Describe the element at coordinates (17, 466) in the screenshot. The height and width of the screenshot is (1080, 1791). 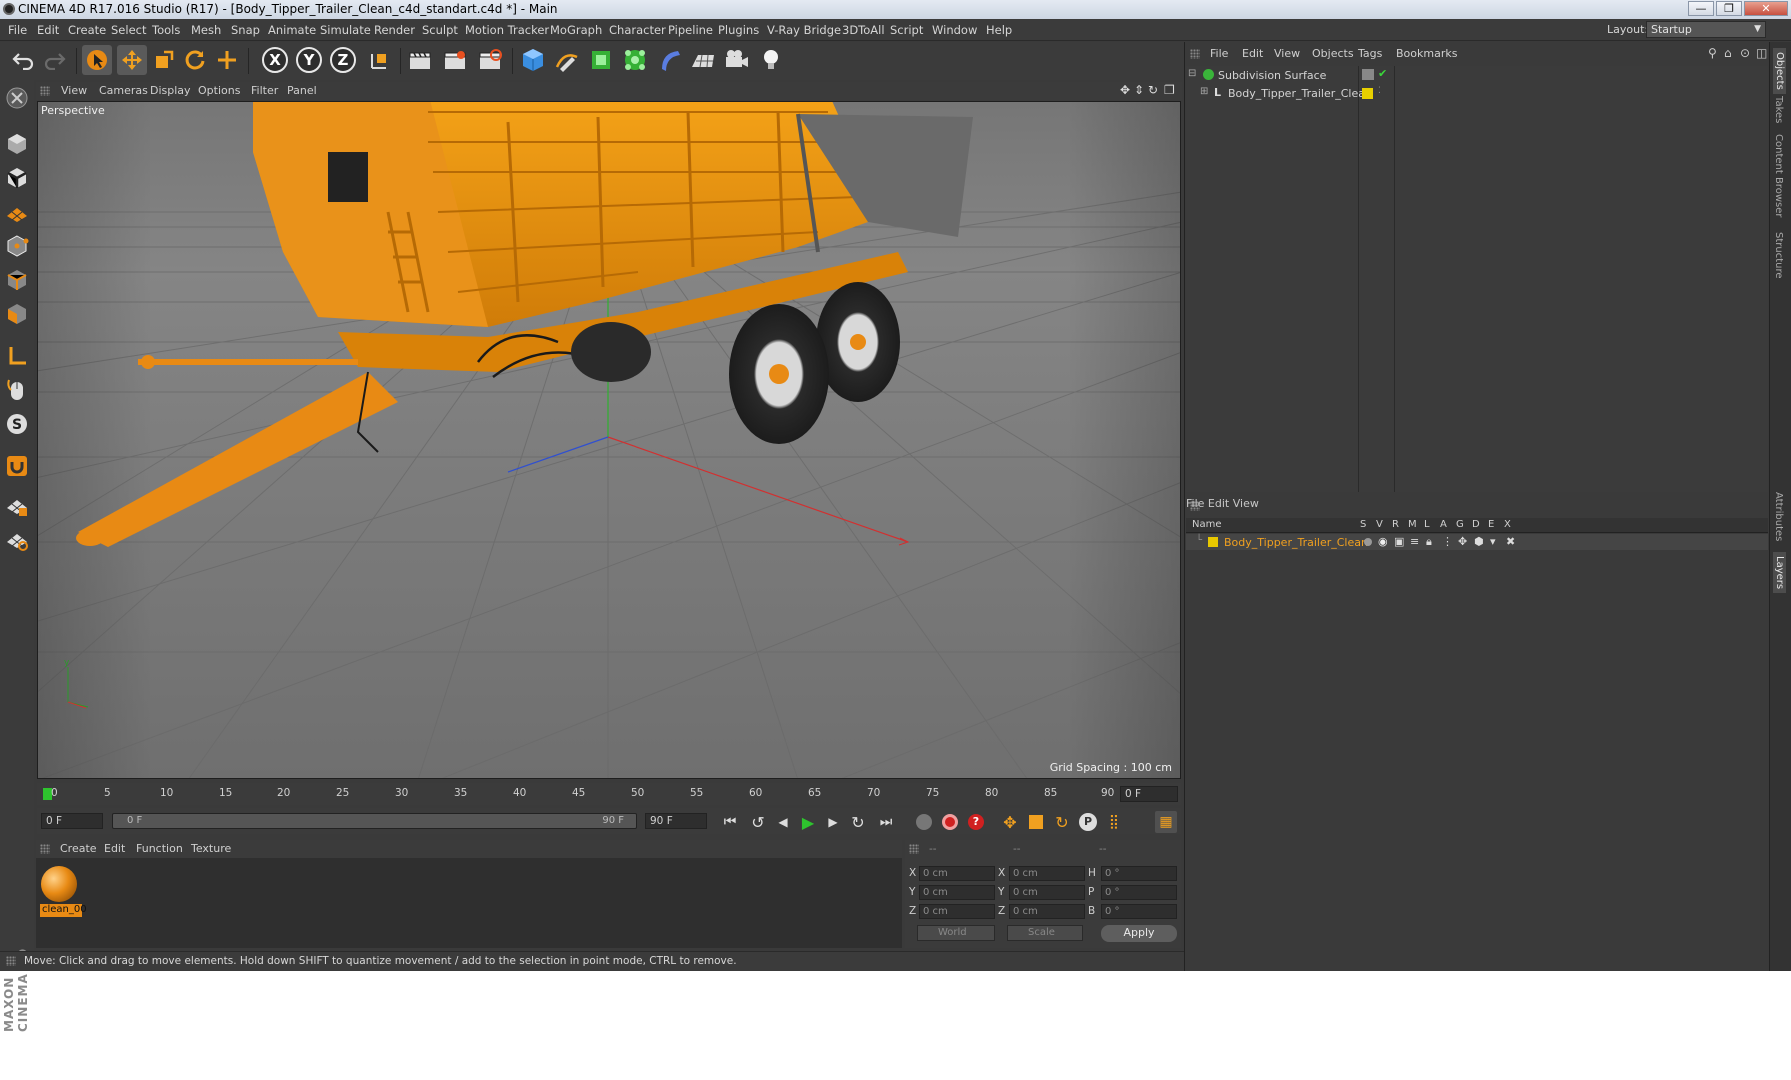
I see `magnet-button` at that location.